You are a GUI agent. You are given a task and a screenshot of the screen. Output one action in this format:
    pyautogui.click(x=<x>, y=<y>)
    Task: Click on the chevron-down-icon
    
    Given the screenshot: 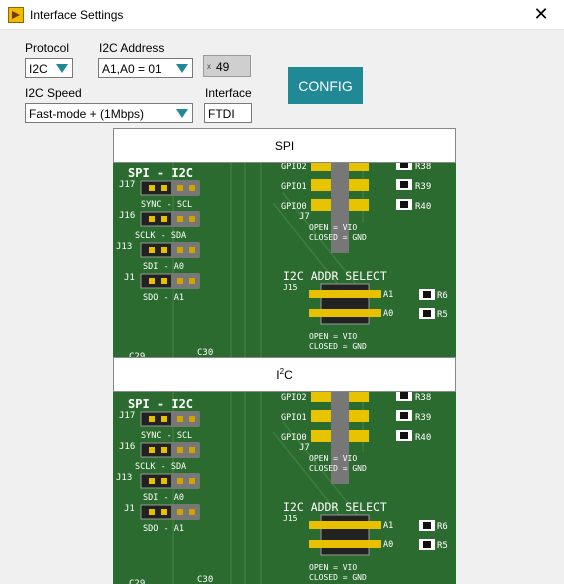 What is the action you would take?
    pyautogui.click(x=182, y=68)
    